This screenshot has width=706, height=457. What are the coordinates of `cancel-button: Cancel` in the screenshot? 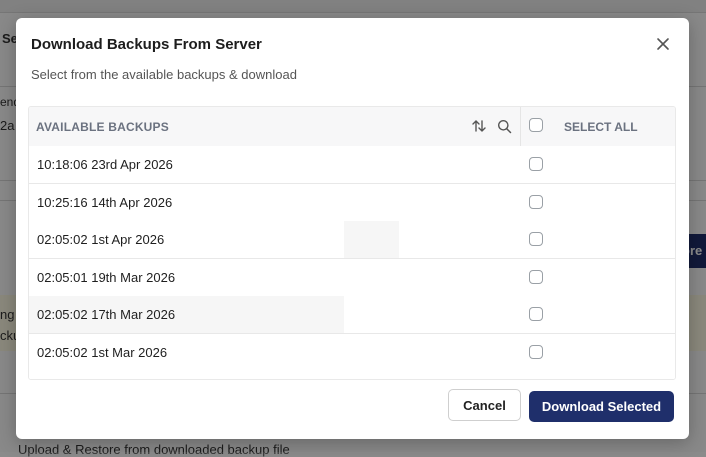 It's located at (484, 405).